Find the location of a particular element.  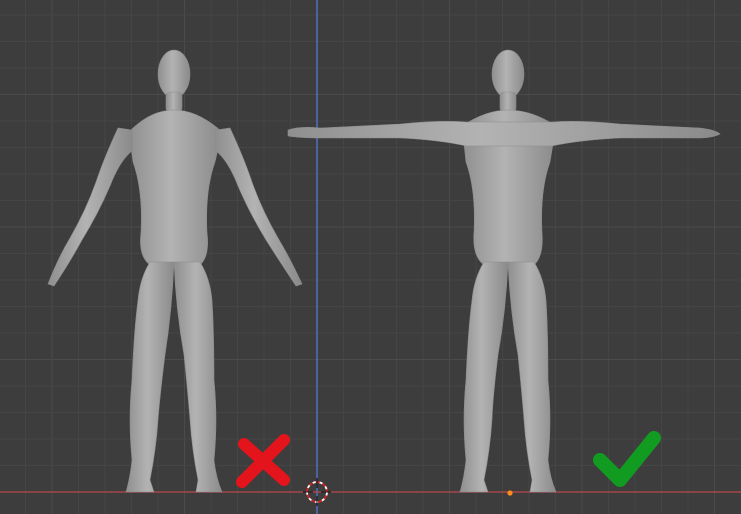

a-pose-neck is located at coordinates (174, 102).